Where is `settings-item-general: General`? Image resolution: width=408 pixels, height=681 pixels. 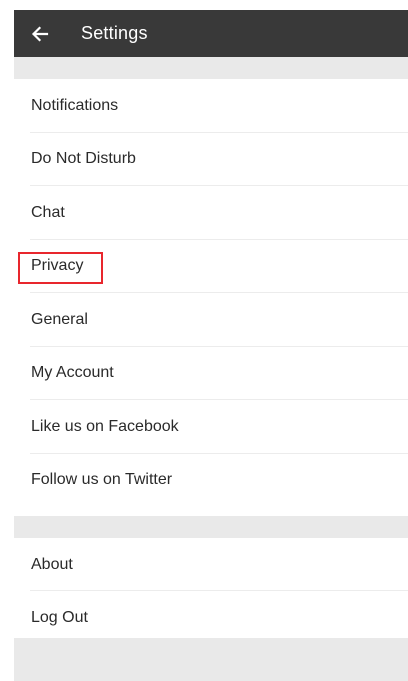
settings-item-general: General is located at coordinates (211, 320).